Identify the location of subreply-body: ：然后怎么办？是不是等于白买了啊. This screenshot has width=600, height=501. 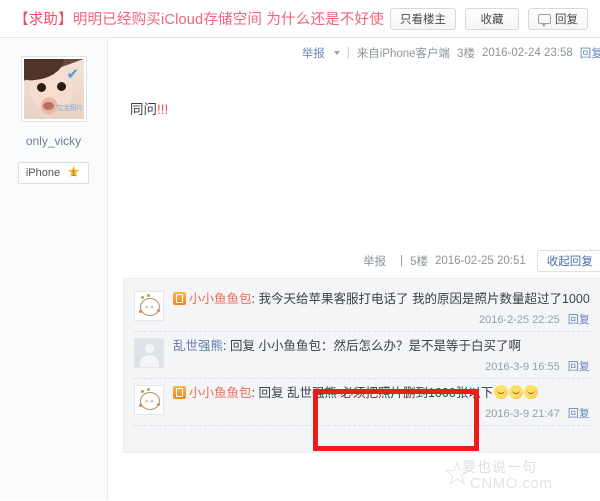
(421, 346).